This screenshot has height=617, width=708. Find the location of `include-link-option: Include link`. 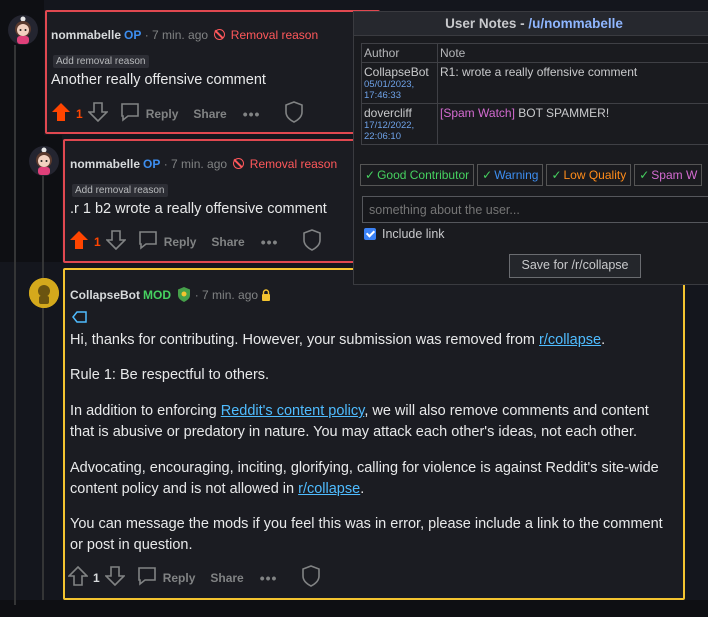

include-link-option: Include link is located at coordinates (404, 234).